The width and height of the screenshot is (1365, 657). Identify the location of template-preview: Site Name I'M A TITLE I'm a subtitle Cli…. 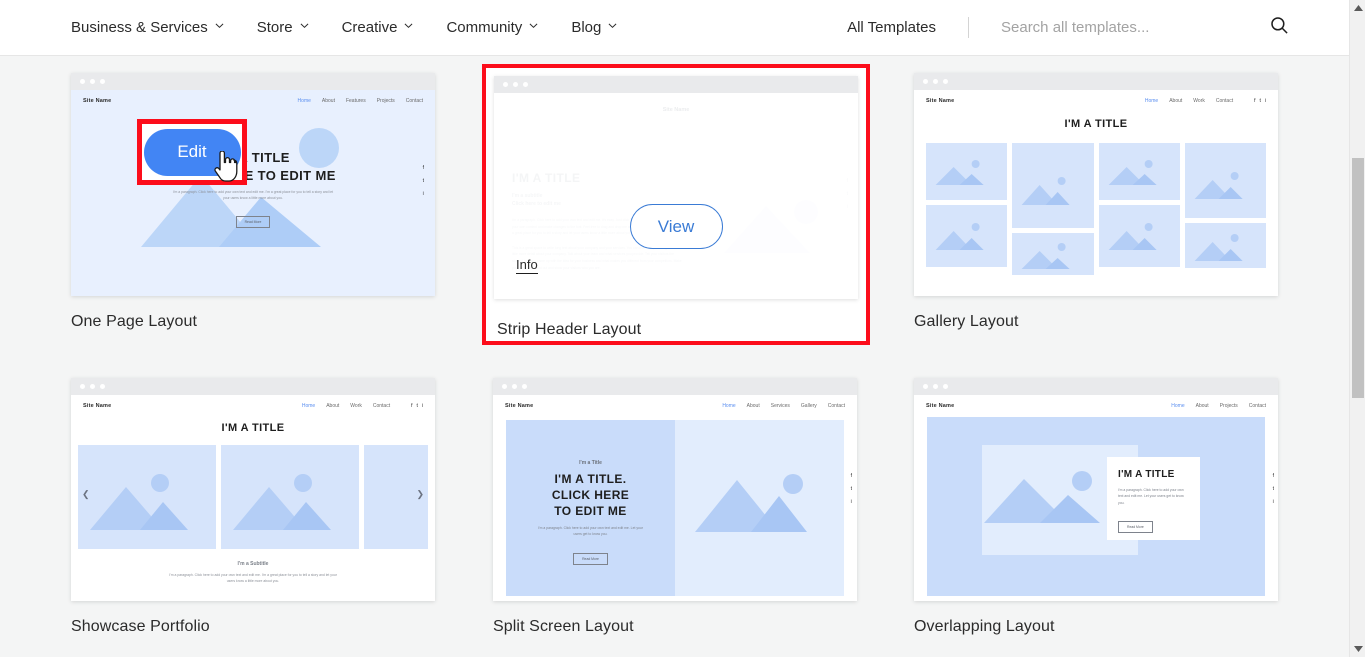
(676, 196).